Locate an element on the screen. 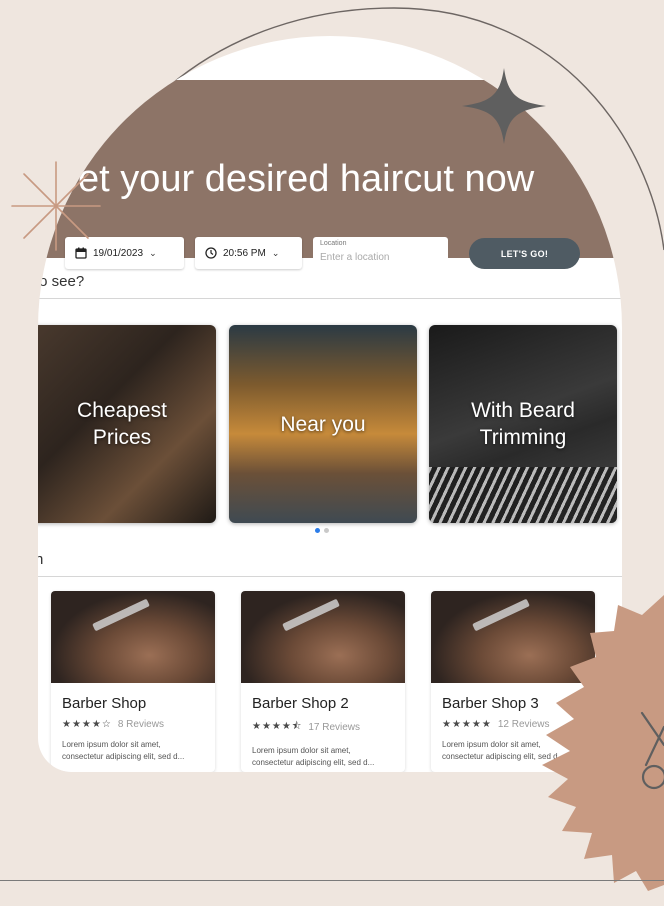  barber-cape-stripes is located at coordinates (523, 495).